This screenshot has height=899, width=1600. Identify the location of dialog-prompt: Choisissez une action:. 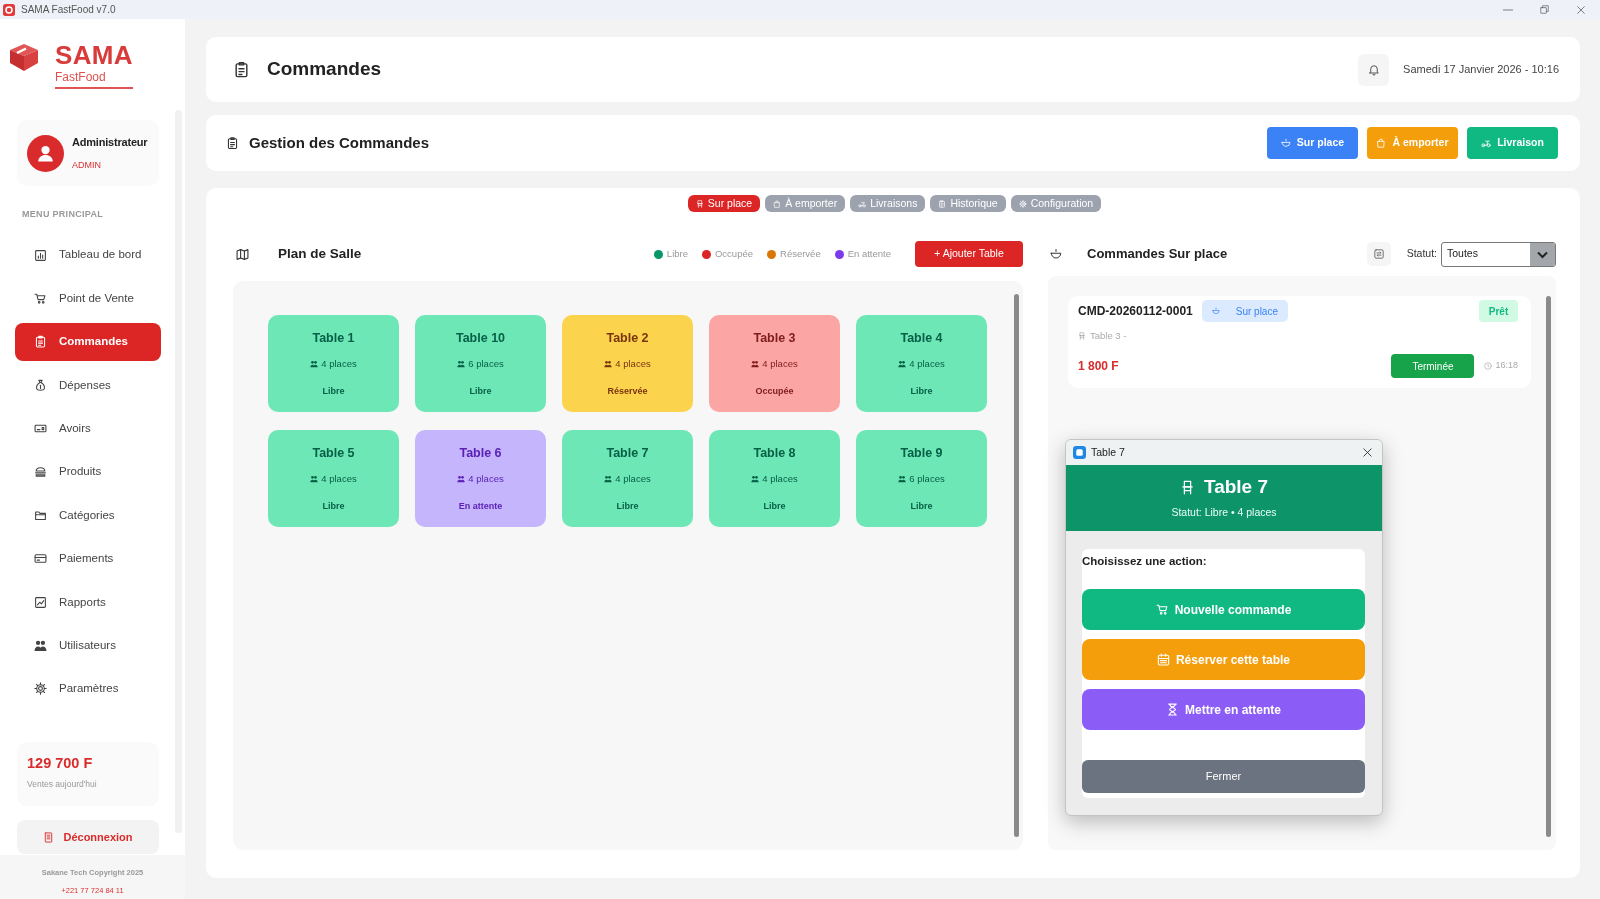
(1145, 561).